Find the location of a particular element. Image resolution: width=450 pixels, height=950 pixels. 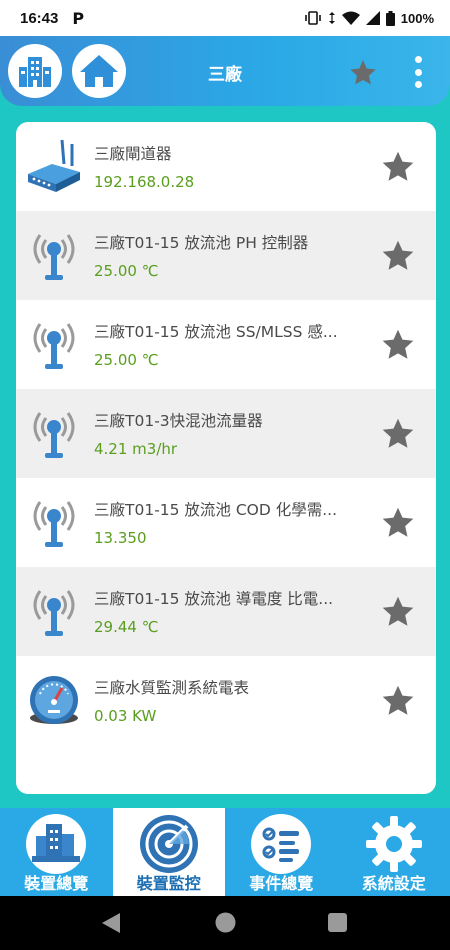

device-value: 13.350 is located at coordinates (120, 538).